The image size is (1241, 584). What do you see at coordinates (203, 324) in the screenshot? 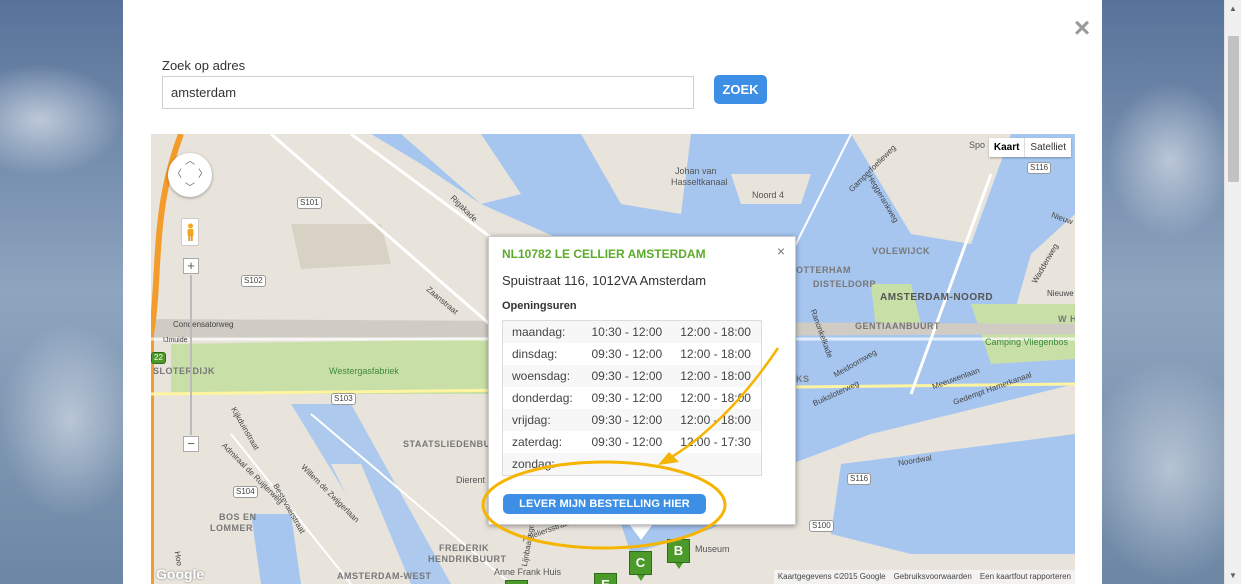
I see `label-condensatorweg: Condensatorweg` at bounding box center [203, 324].